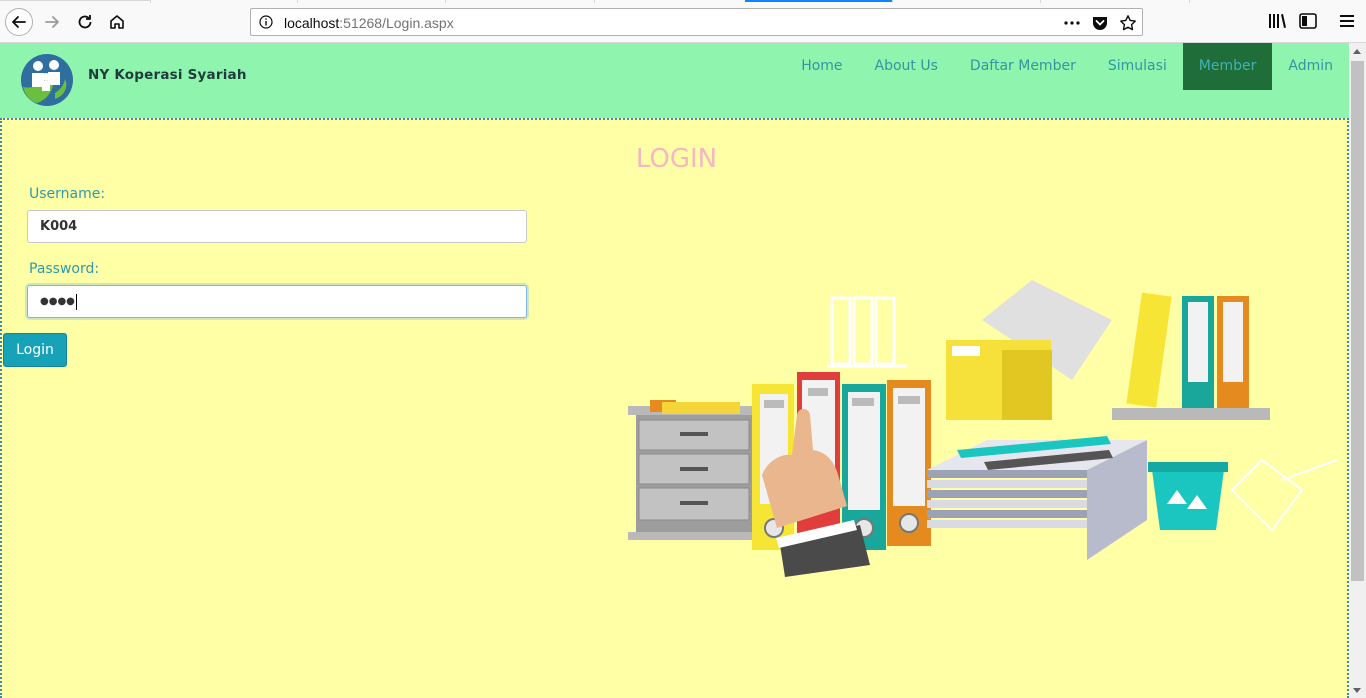 The width and height of the screenshot is (1366, 698). Describe the element at coordinates (821, 66) in the screenshot. I see `nav-home: Home` at that location.